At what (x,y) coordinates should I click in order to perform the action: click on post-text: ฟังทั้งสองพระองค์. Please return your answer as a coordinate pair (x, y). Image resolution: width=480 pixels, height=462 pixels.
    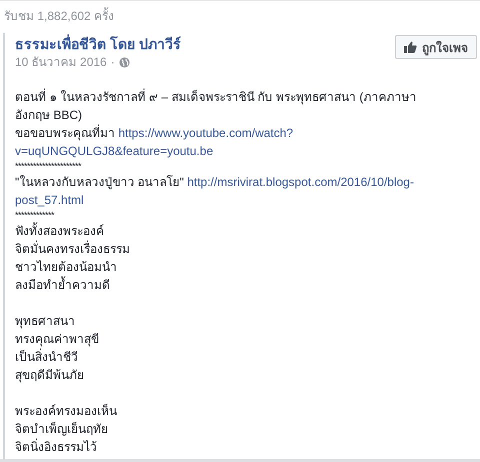
    Looking at the image, I should click on (59, 231).